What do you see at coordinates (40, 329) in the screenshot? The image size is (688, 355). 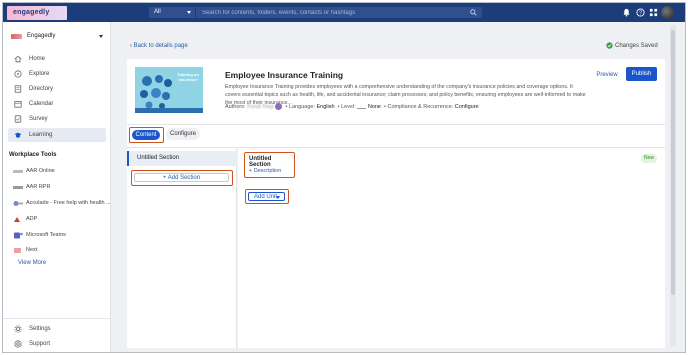 I see `sidebar-item-label: Settings` at bounding box center [40, 329].